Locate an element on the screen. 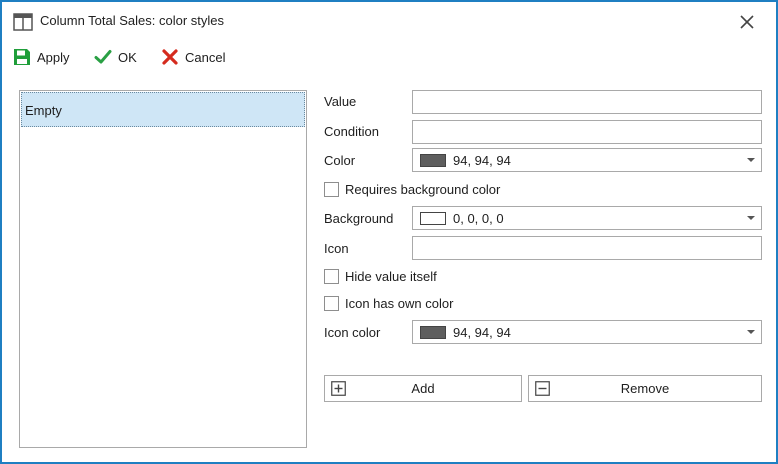  value-label: Value is located at coordinates (340, 101).